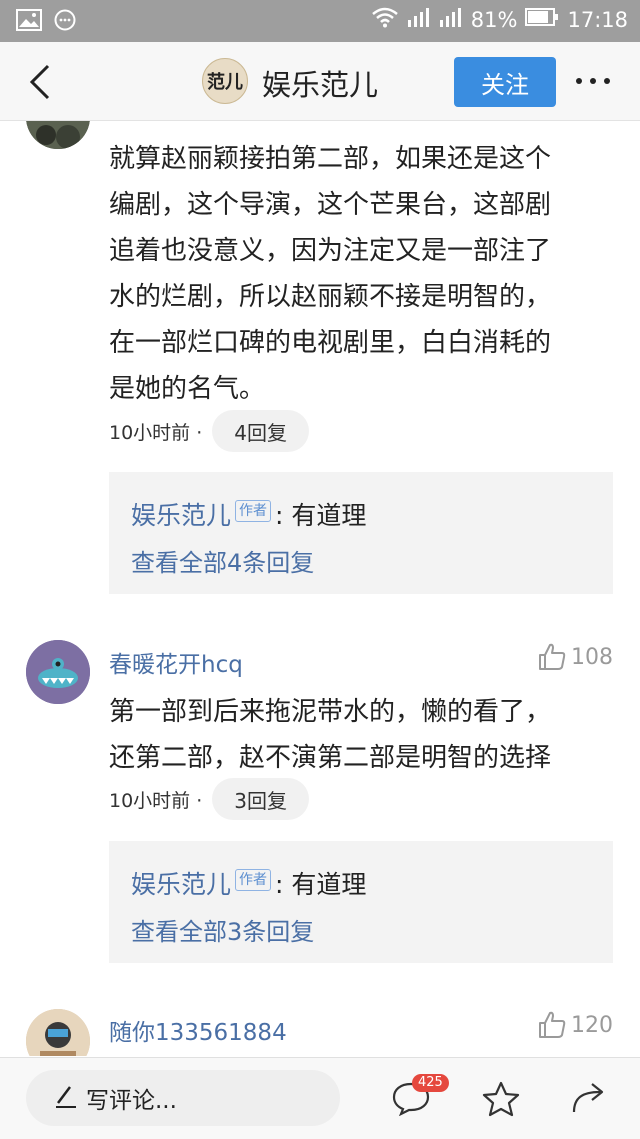  Describe the element at coordinates (501, 1101) in the screenshot. I see `star-icon` at that location.